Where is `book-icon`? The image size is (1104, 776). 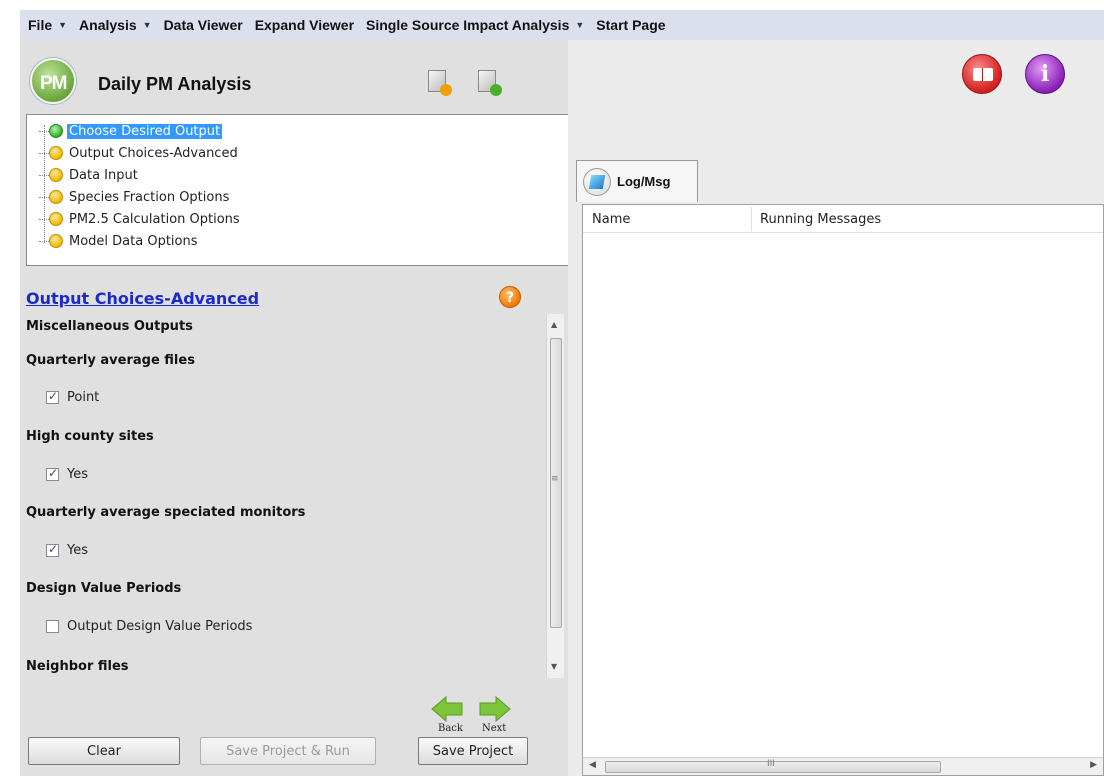
book-icon is located at coordinates (982, 74).